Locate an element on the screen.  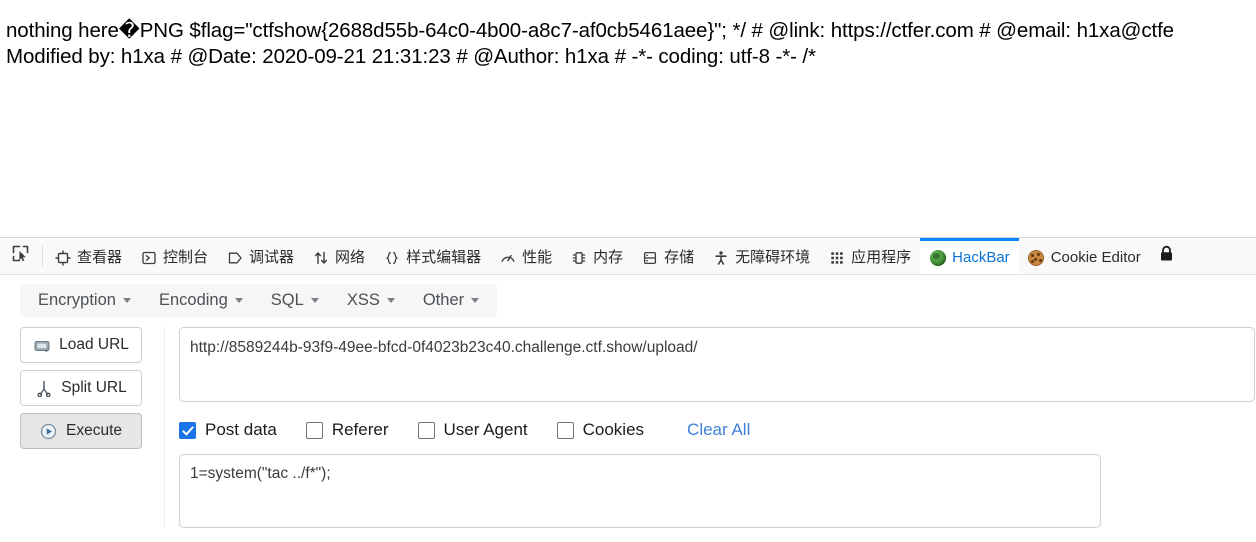
devtools-tab-storage: 存储 is located at coordinates (667, 256).